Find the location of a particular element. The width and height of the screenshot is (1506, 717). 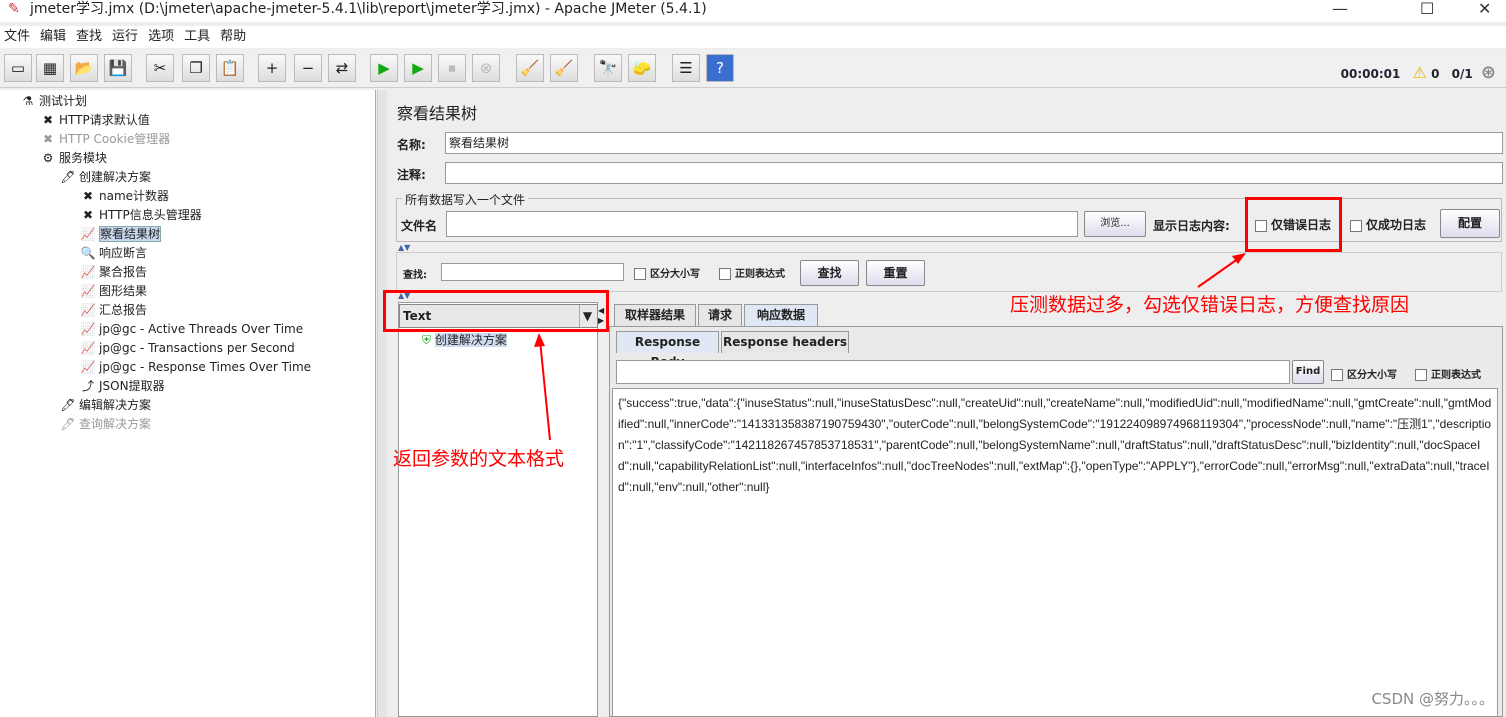

annotation-note-errors: 压测数据过多，勾选仅错误日志，方便查找原因 is located at coordinates (1210, 305).